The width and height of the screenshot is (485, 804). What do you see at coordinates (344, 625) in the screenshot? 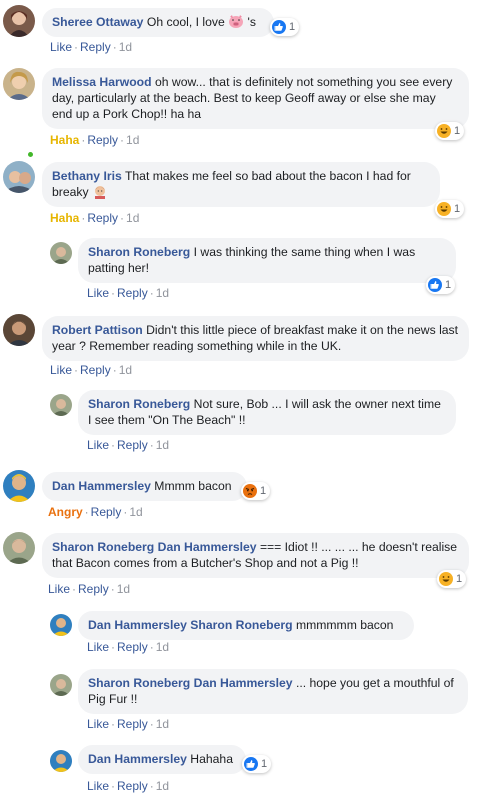
I see `comment-text: mmmmmm bacon` at bounding box center [344, 625].